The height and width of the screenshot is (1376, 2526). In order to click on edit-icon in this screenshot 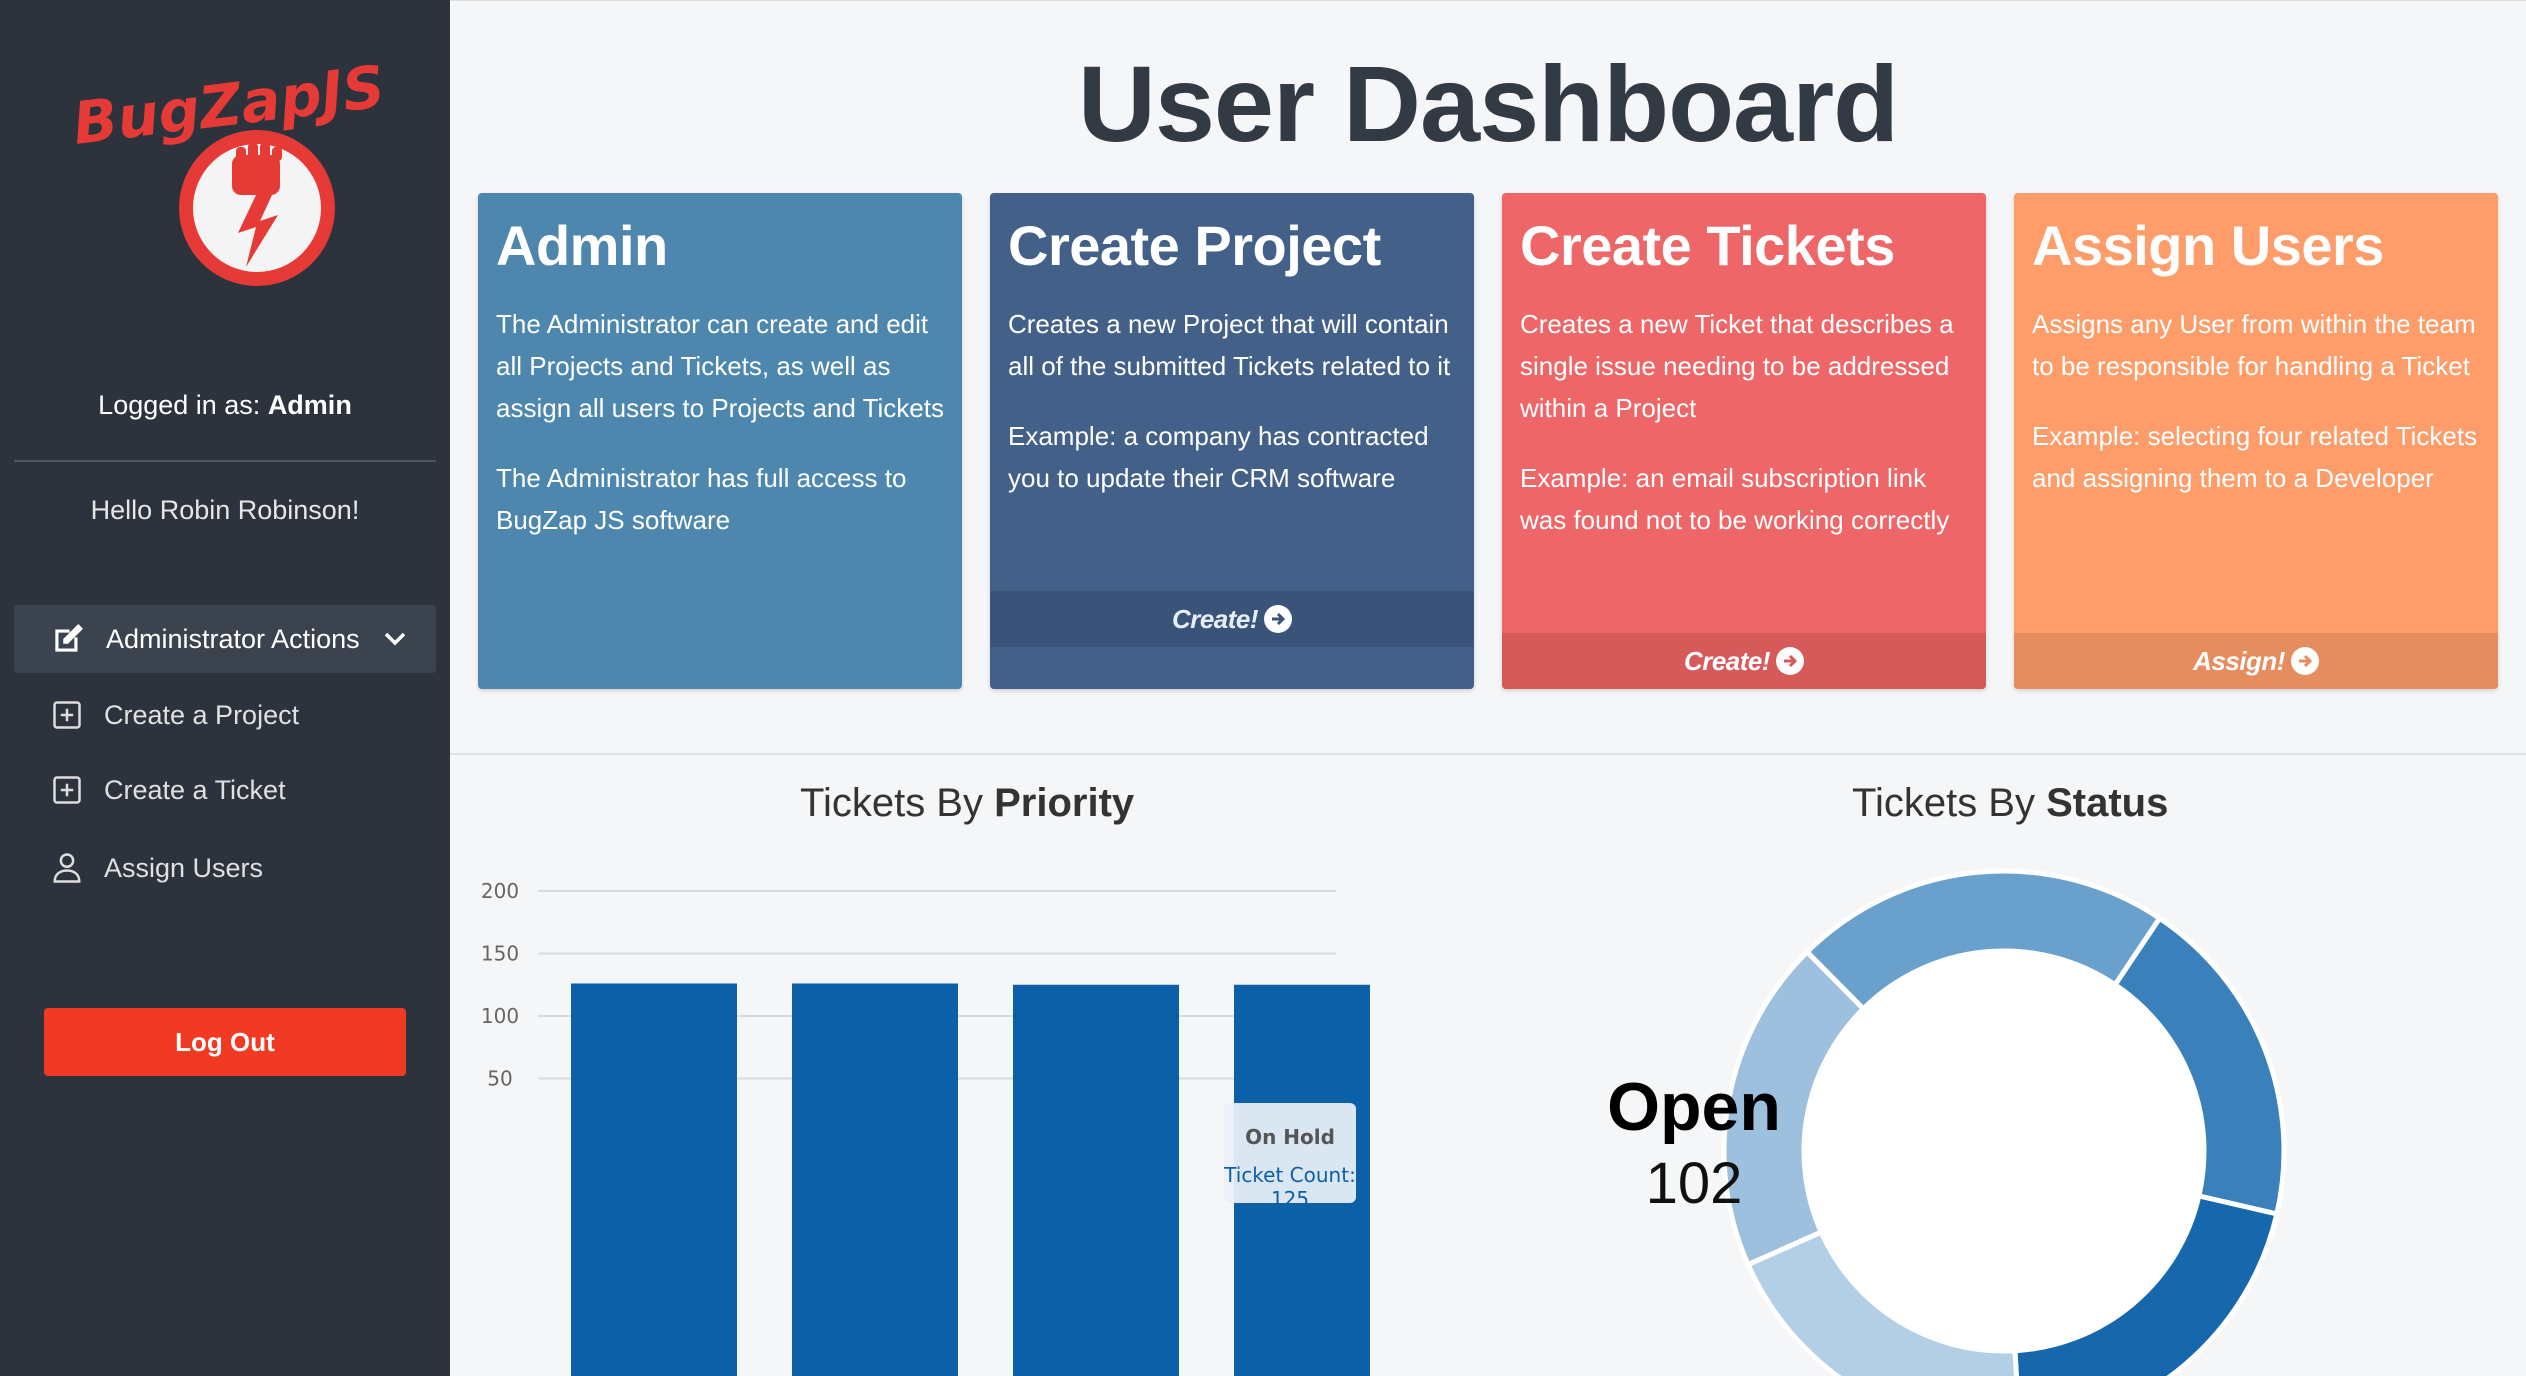, I will do `click(68, 639)`.